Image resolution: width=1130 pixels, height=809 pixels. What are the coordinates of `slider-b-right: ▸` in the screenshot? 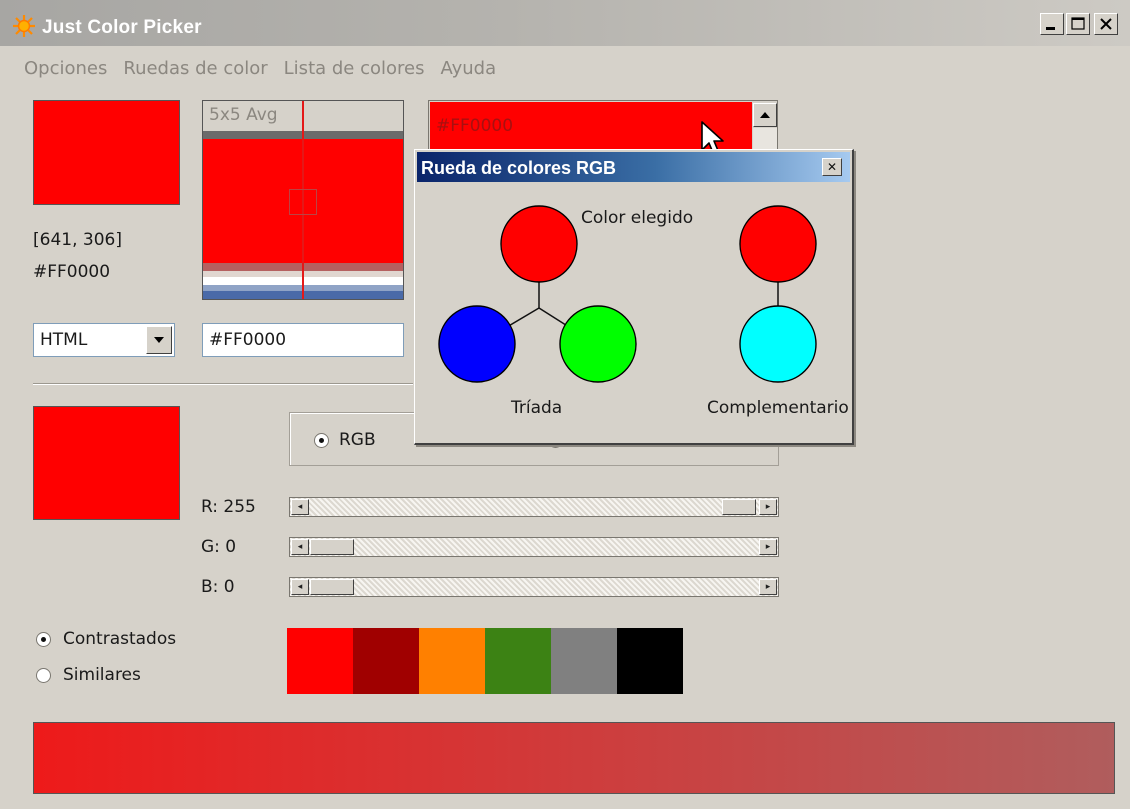 It's located at (768, 587).